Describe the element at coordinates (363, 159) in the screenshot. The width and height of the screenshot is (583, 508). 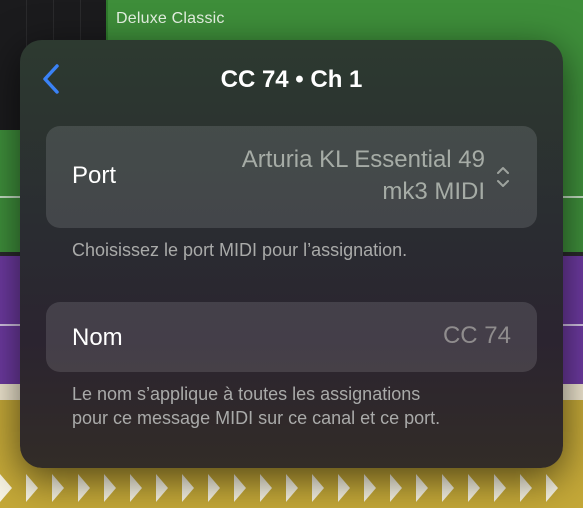
I see `port-value-line1: Arturia KL Essential 49` at that location.